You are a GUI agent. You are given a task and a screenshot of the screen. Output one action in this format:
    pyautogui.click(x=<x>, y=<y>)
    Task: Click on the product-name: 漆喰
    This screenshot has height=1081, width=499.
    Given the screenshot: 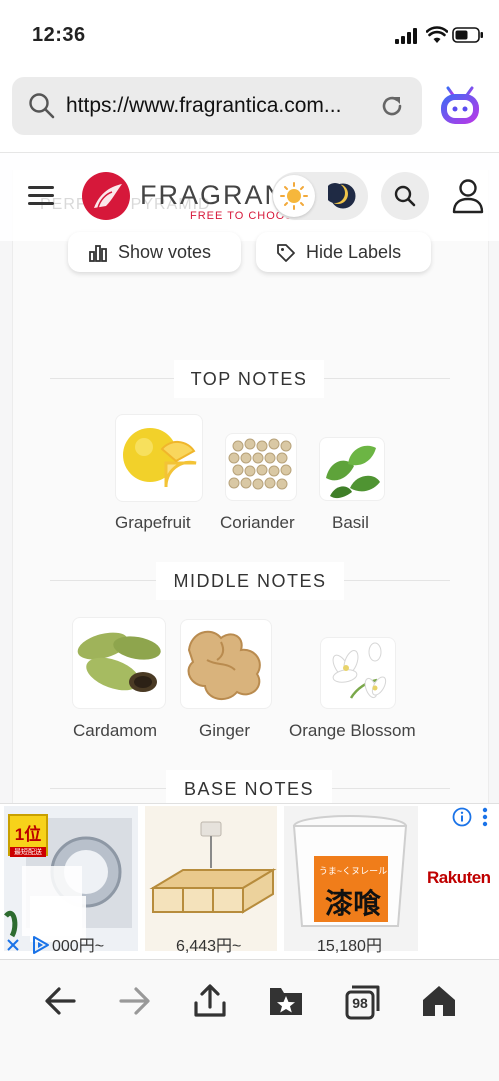 What is the action you would take?
    pyautogui.click(x=352, y=903)
    